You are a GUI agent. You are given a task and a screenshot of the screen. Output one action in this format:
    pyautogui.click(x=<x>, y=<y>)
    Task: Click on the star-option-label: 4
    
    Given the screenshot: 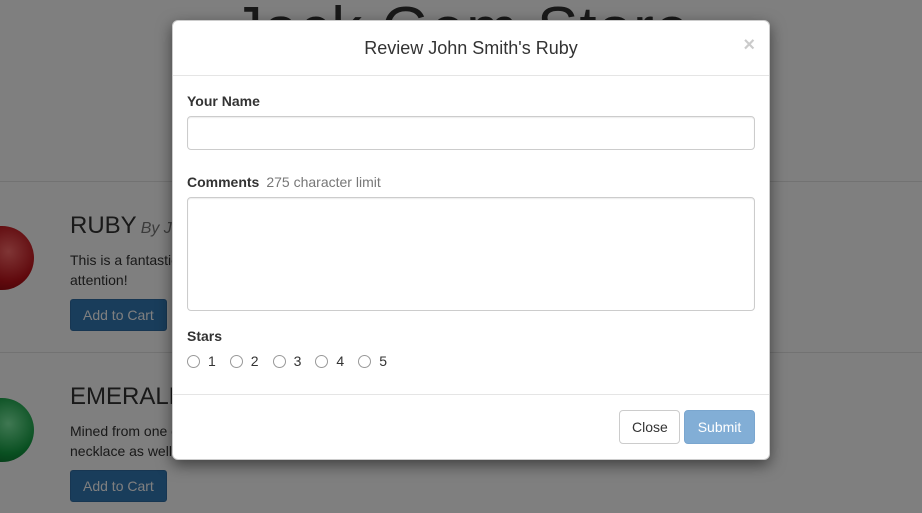 What is the action you would take?
    pyautogui.click(x=340, y=361)
    